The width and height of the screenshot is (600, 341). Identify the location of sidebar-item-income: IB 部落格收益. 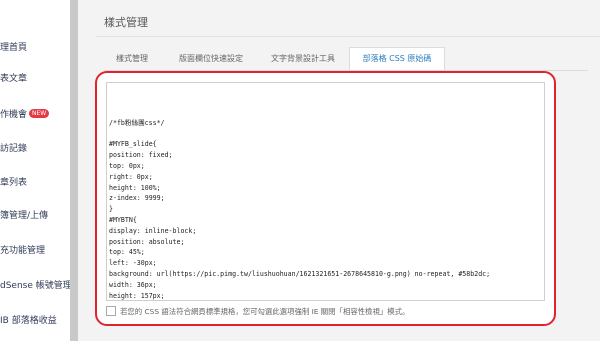
(35, 321).